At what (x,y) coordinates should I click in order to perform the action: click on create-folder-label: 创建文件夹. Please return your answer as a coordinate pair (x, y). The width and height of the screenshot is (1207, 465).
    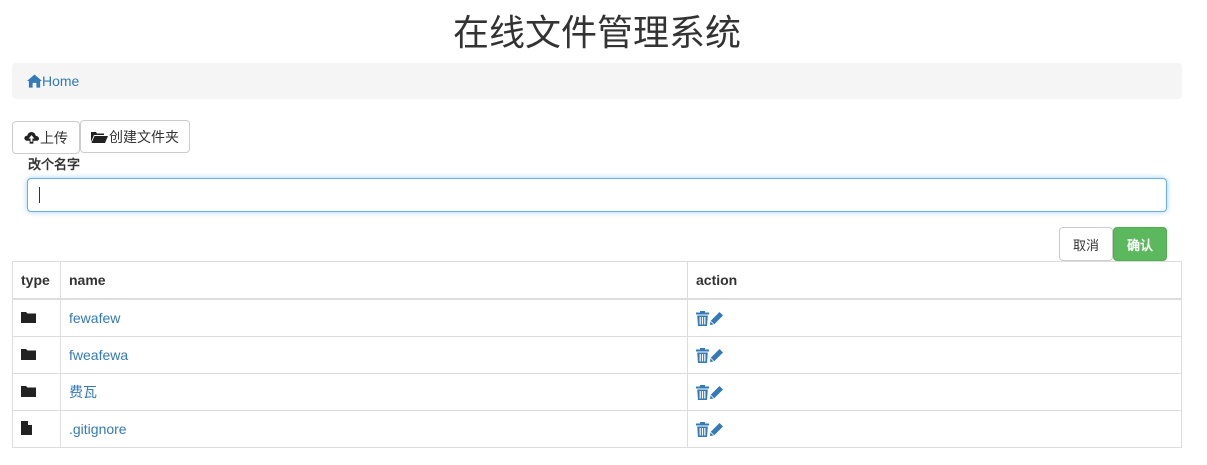
    Looking at the image, I should click on (144, 136).